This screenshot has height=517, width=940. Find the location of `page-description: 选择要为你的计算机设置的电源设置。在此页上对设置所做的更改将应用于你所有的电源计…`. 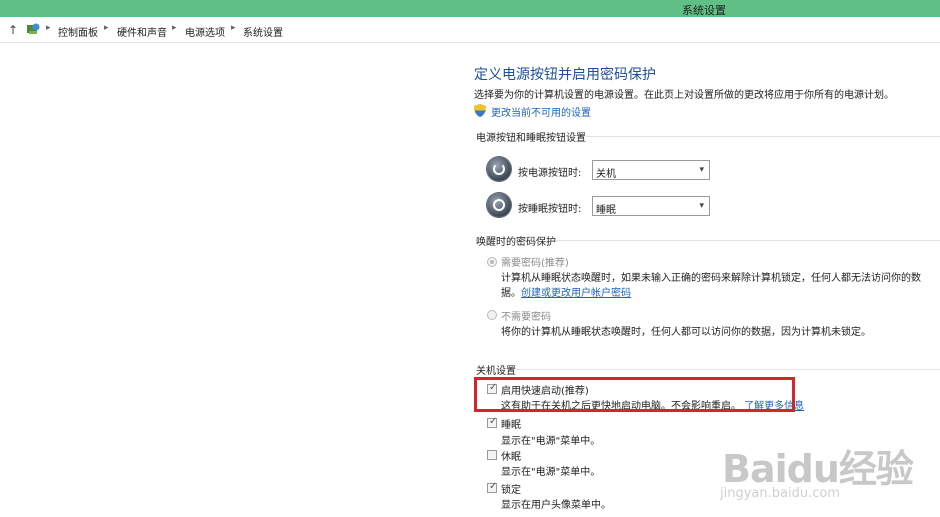

page-description: 选择要为你的计算机设置的电源设置。在此页上对设置所做的更改将应用于你所有的电源计… is located at coordinates (684, 95).